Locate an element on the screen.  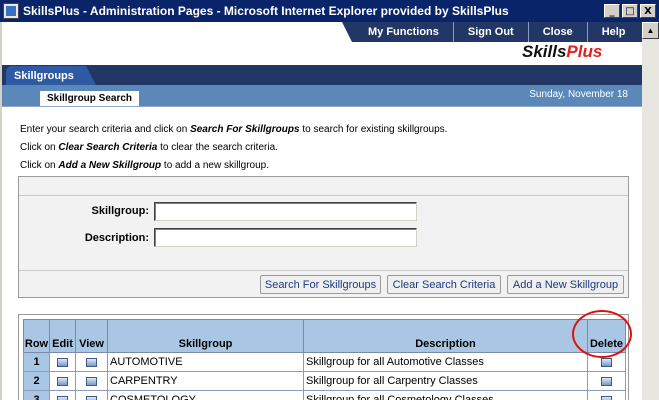
add-new-skillgroup-button: Add a New Skillgroup is located at coordinates (565, 284).